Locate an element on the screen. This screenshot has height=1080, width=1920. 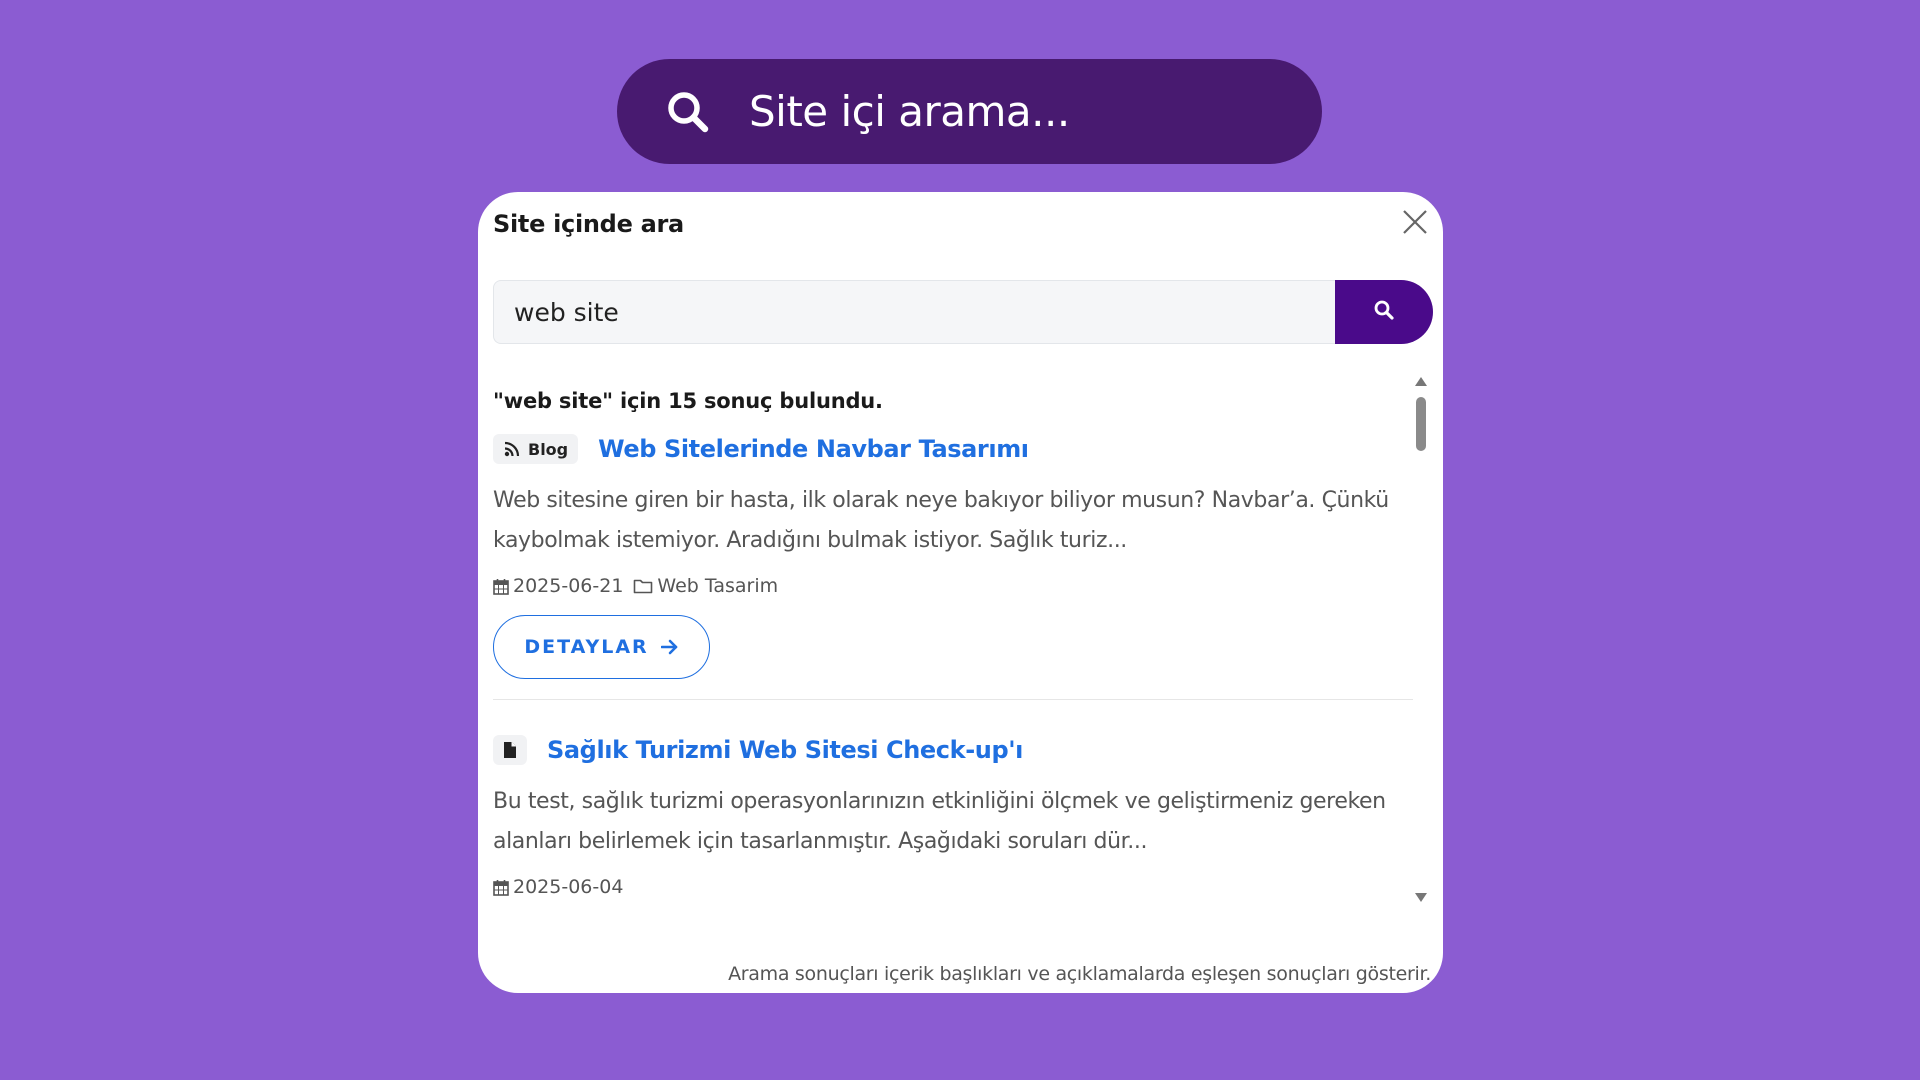
result-meta: 2025-06-04 is located at coordinates (955, 887).